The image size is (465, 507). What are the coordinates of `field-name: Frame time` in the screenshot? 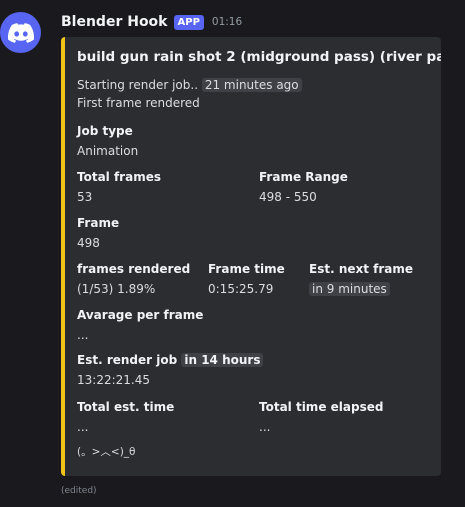 It's located at (246, 269).